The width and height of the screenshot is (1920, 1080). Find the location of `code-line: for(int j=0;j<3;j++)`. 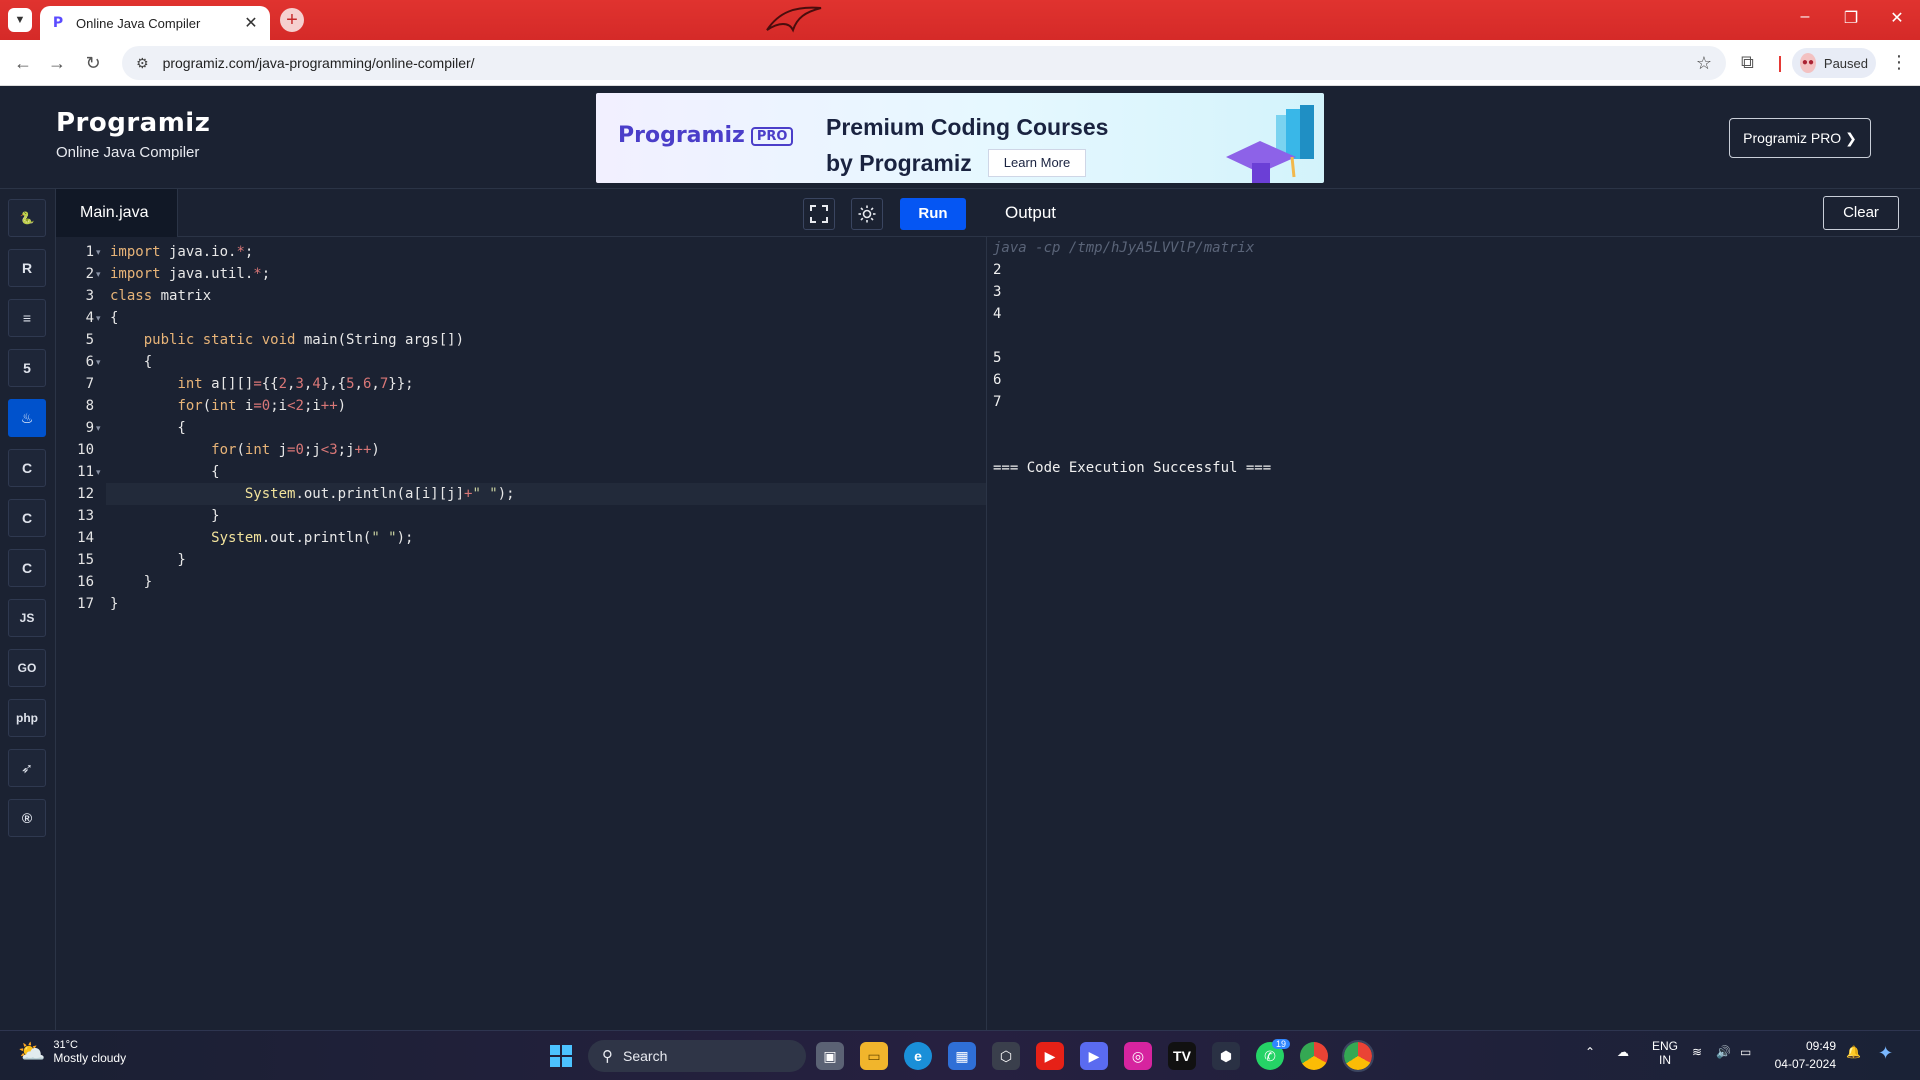

code-line: for(int j=0;j<3;j++) is located at coordinates (546, 450).